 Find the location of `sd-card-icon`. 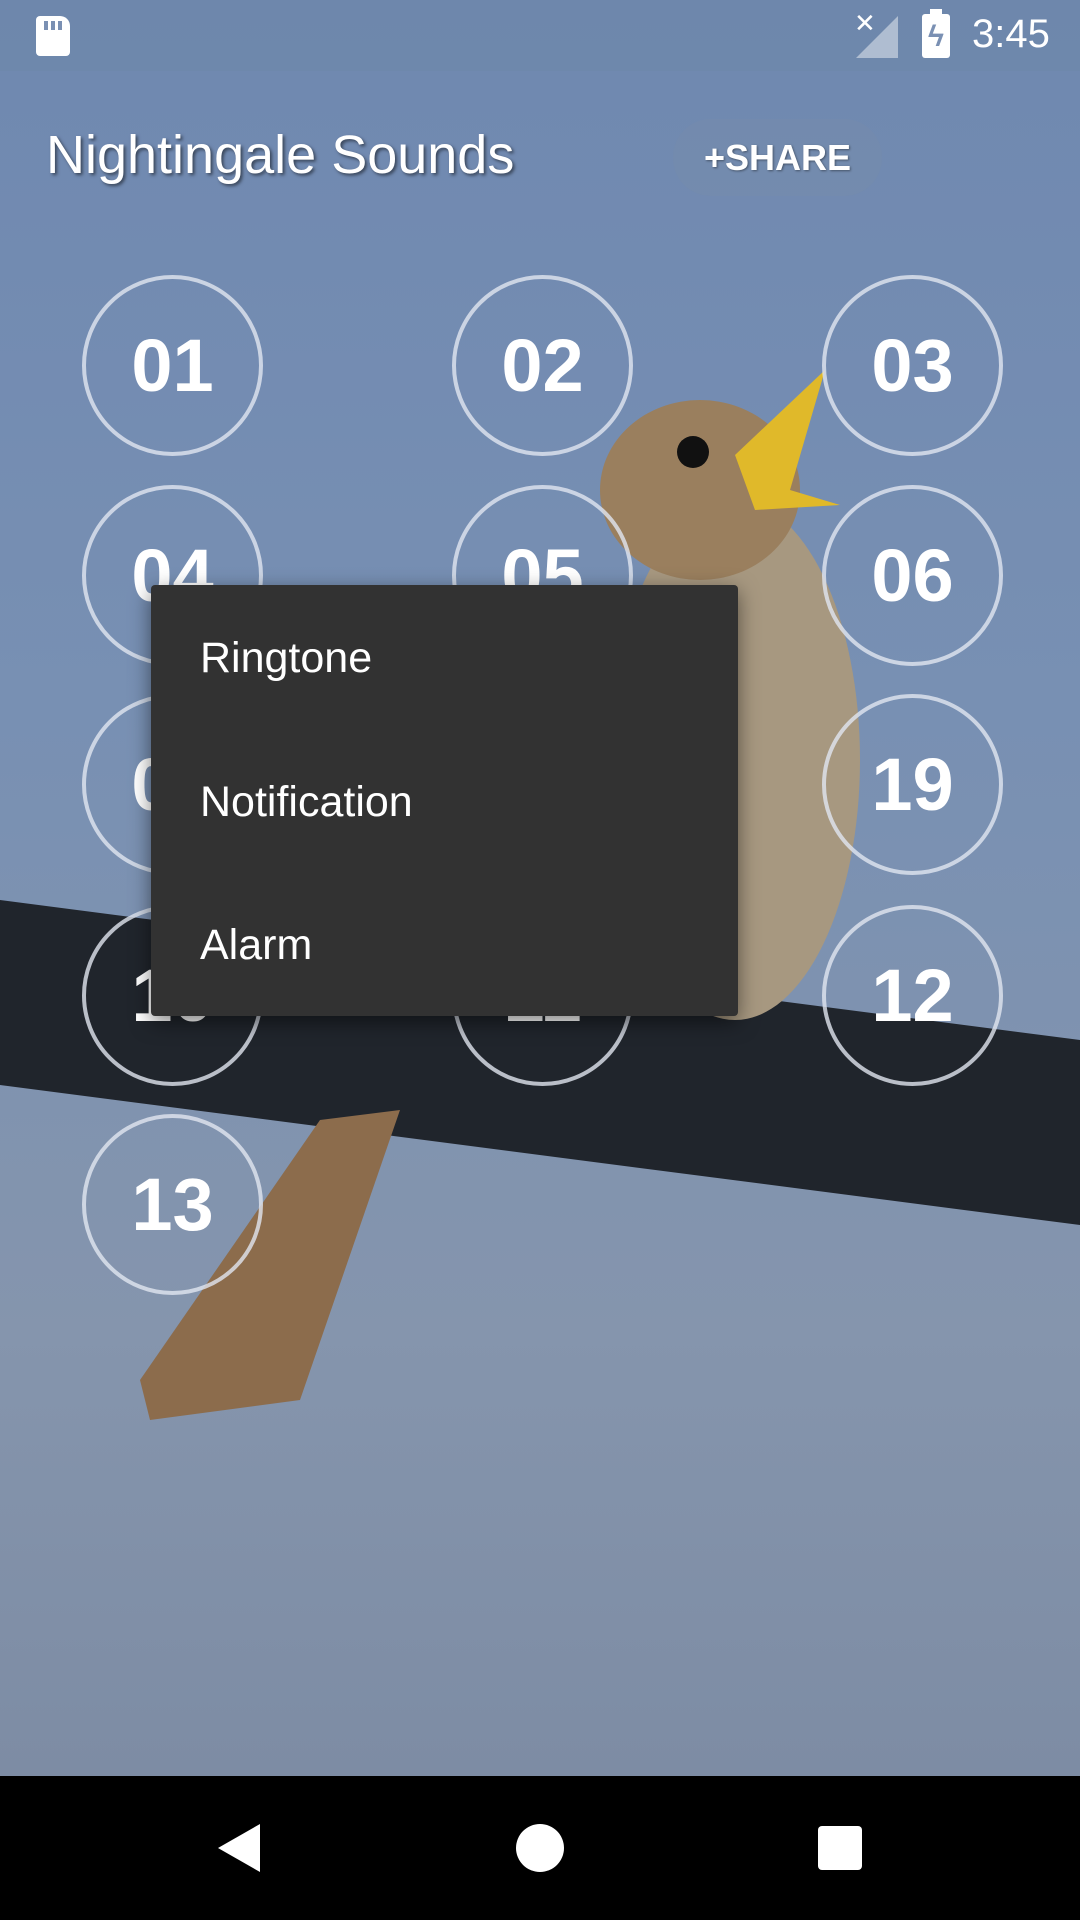

sd-card-icon is located at coordinates (53, 36).